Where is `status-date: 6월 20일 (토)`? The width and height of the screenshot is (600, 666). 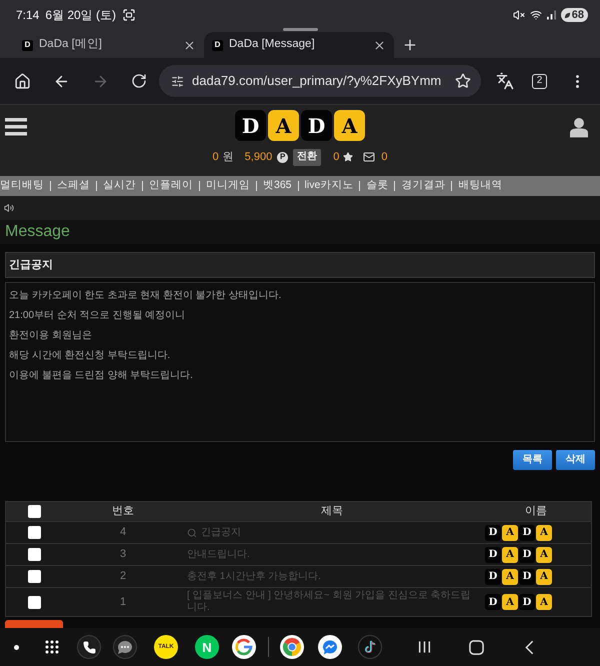
status-date: 6월 20일 (토) is located at coordinates (80, 15).